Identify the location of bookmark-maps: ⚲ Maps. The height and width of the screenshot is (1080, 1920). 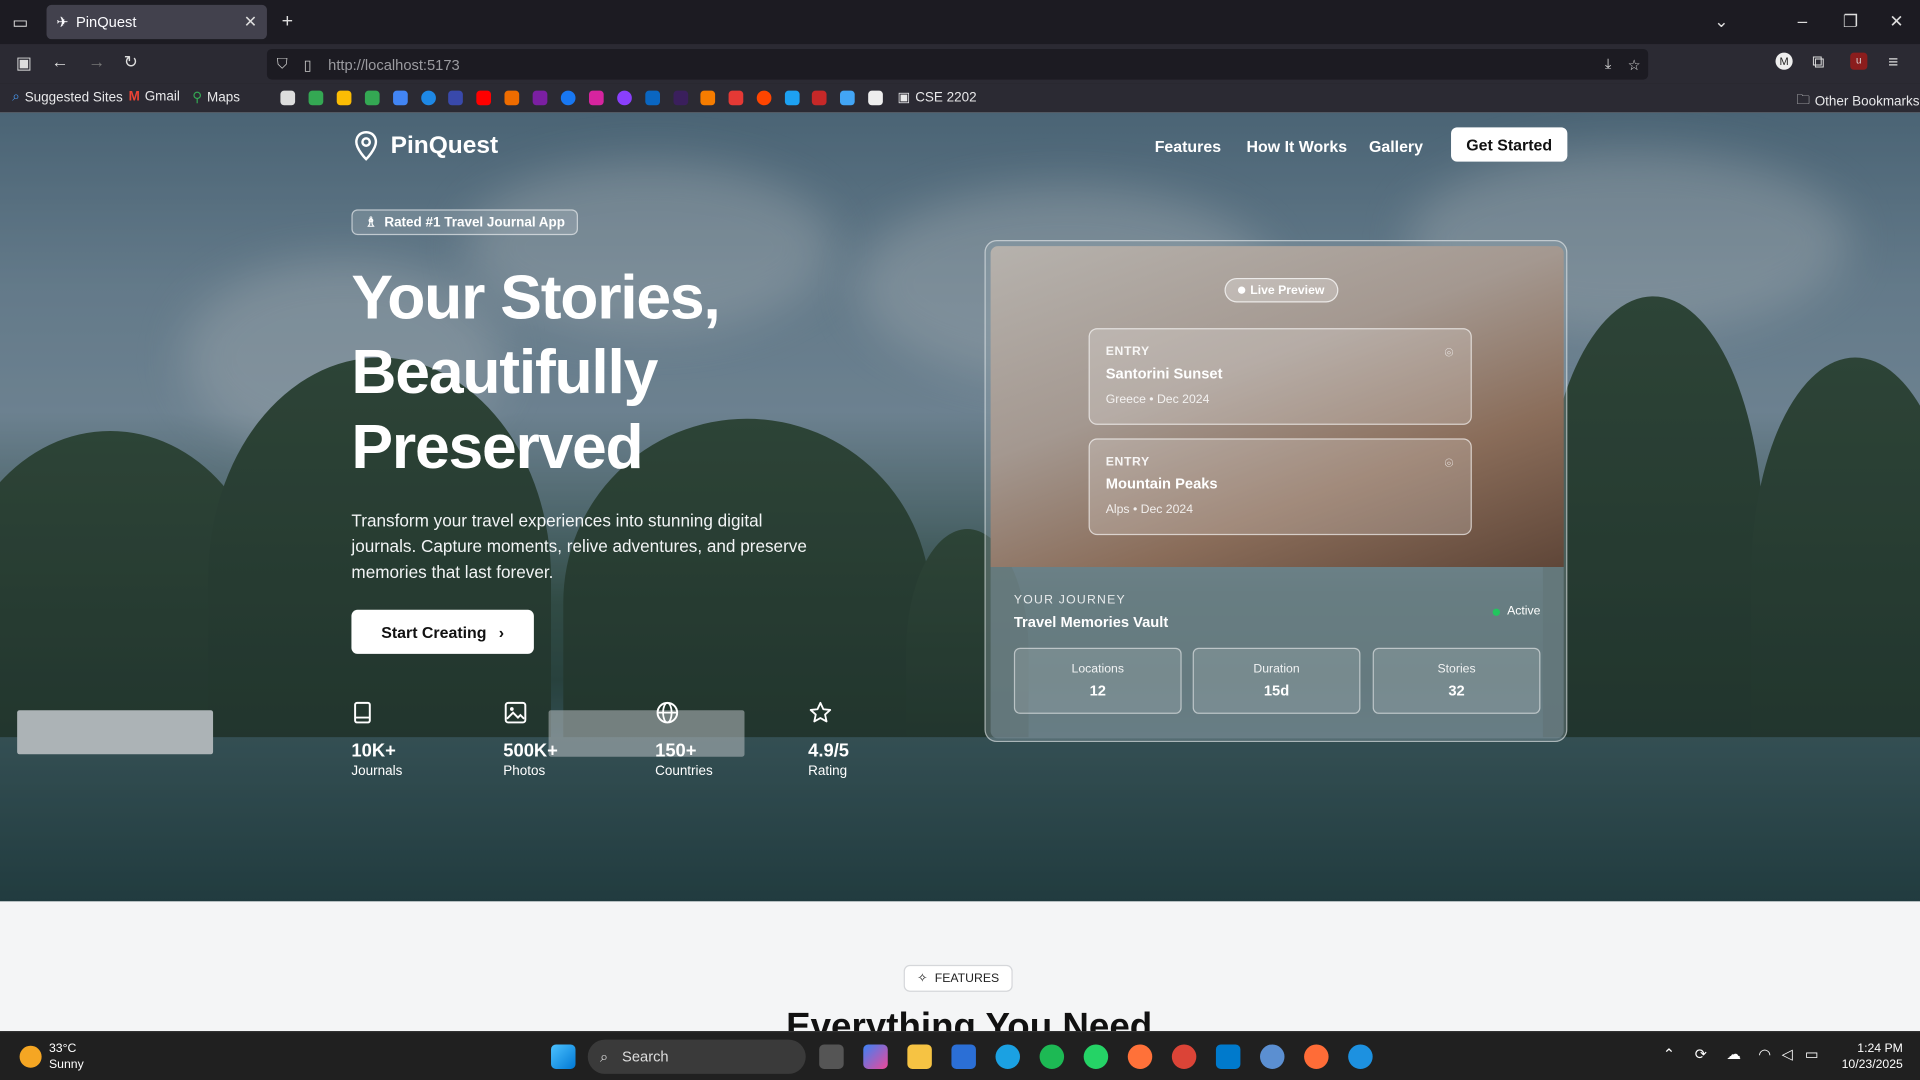
(216, 97).